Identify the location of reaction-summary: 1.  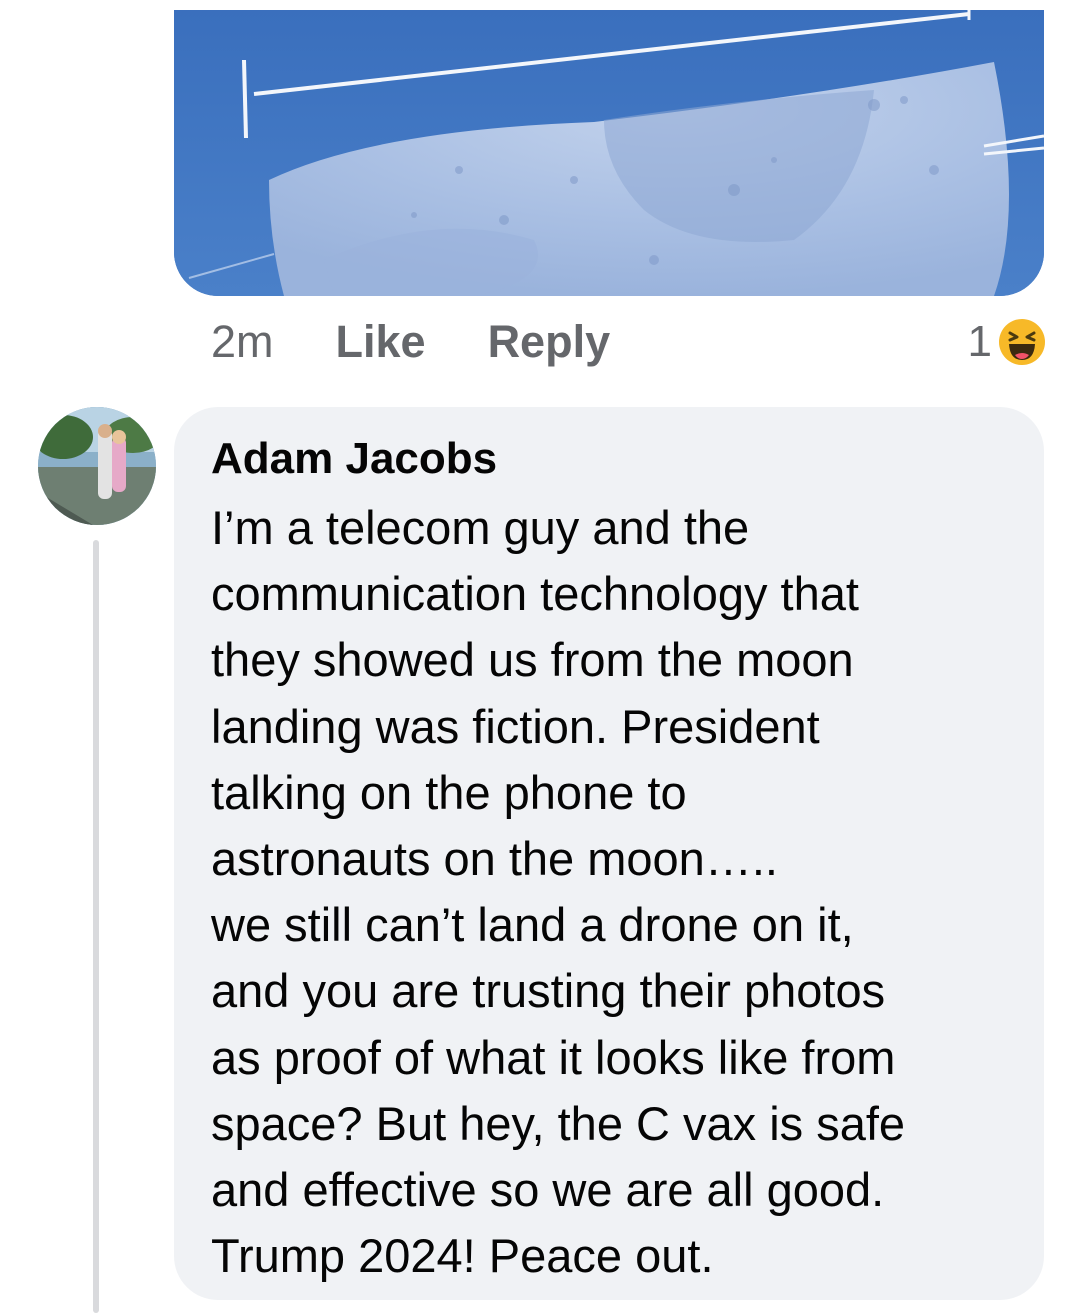
(1007, 342).